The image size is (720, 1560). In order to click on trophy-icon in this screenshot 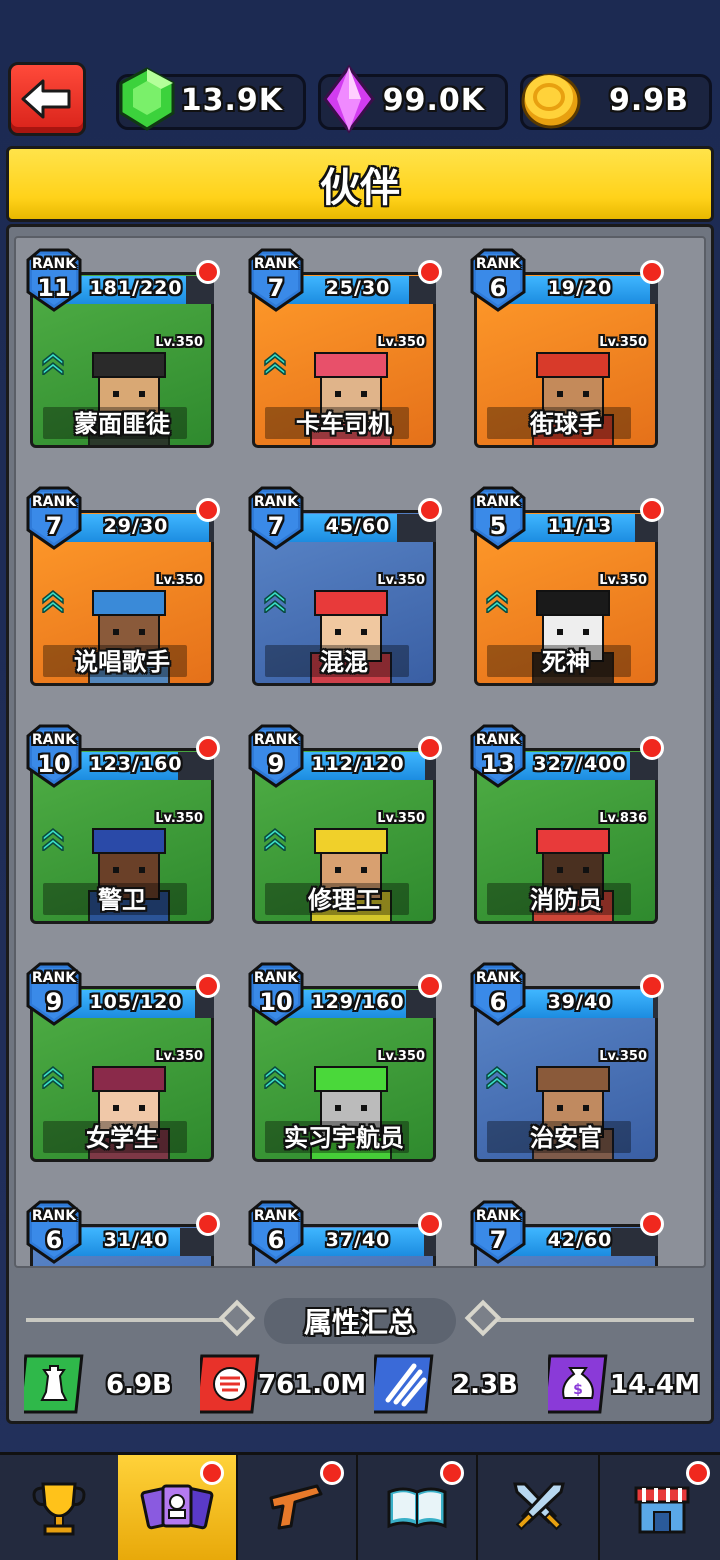, I will do `click(59, 1508)`.